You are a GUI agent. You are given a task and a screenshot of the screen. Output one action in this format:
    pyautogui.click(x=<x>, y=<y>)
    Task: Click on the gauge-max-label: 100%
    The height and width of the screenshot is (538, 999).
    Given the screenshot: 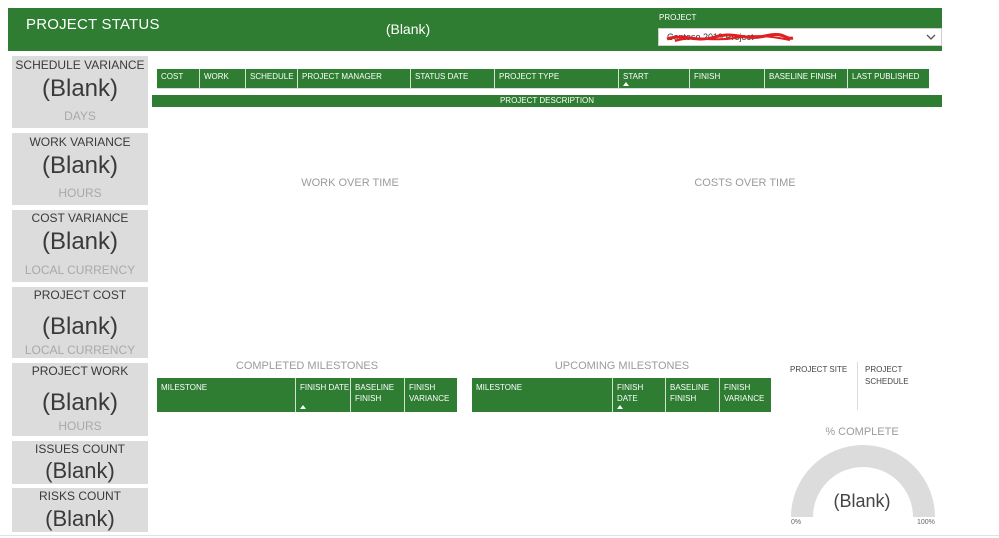 What is the action you would take?
    pyautogui.click(x=926, y=522)
    